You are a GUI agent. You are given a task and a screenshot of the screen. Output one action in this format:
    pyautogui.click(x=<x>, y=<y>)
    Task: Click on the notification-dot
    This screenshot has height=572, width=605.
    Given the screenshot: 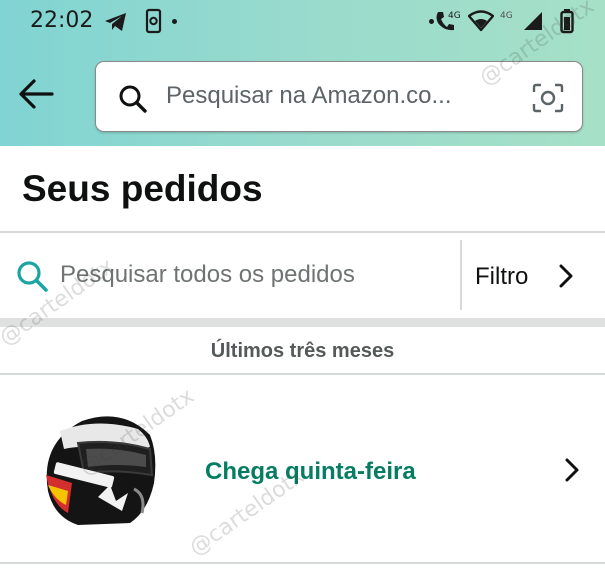 What is the action you would take?
    pyautogui.click(x=174, y=21)
    